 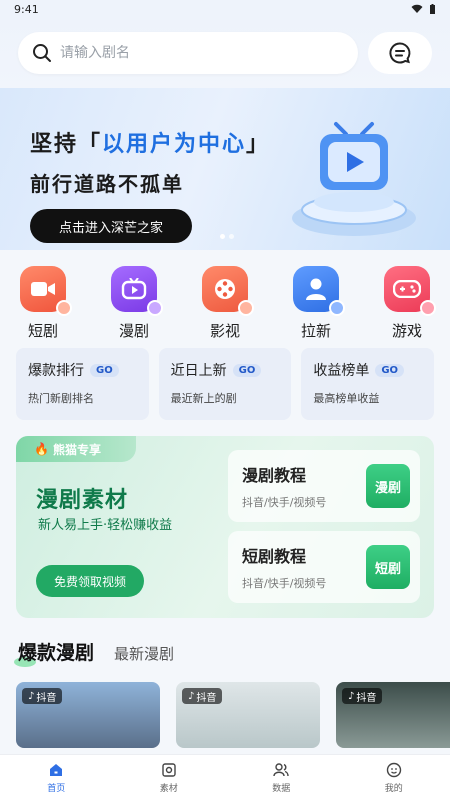 What do you see at coordinates (202, 53) in the screenshot?
I see `search-input` at bounding box center [202, 53].